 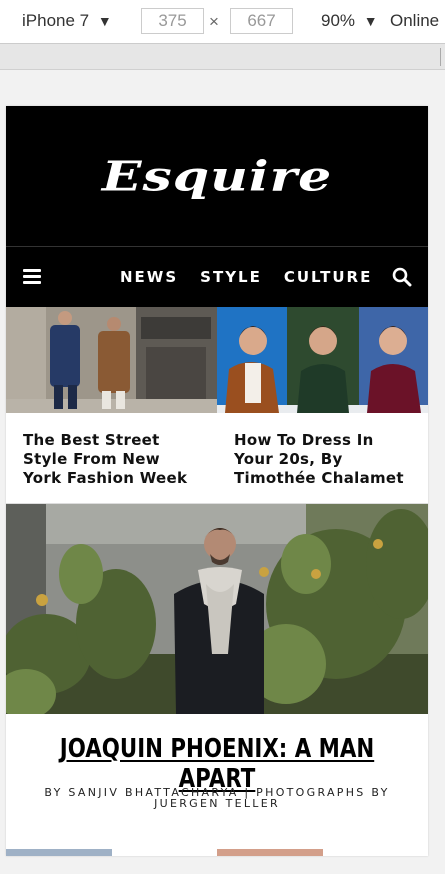 What do you see at coordinates (149, 277) in the screenshot?
I see `nav-item-news: NEWS` at bounding box center [149, 277].